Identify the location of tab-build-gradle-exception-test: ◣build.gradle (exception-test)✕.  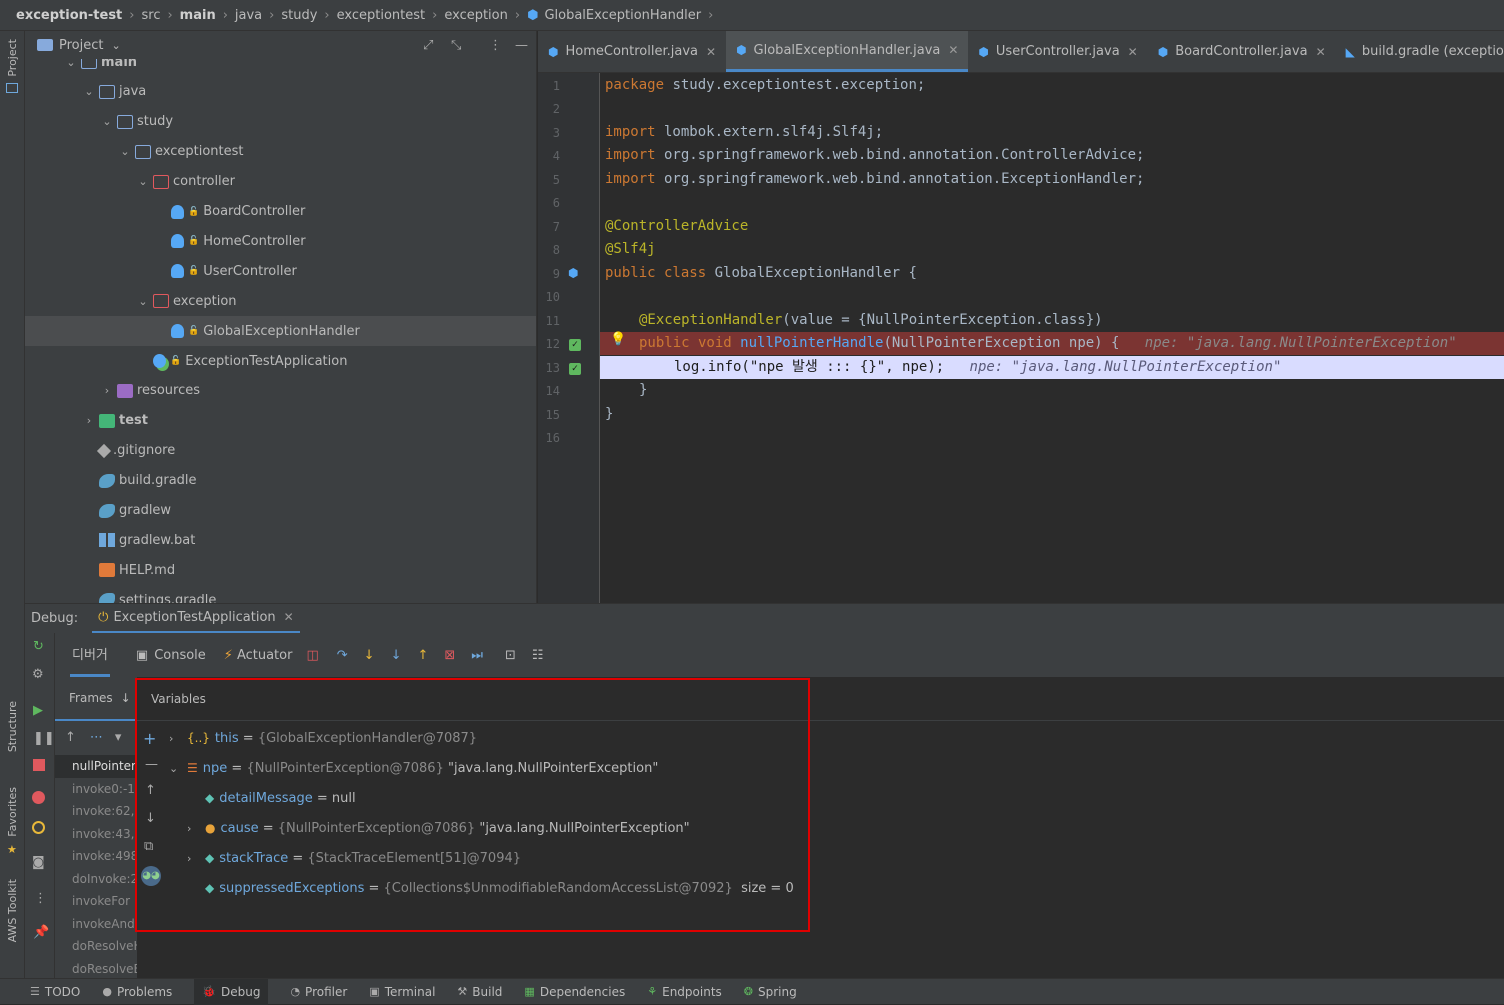
(1420, 51).